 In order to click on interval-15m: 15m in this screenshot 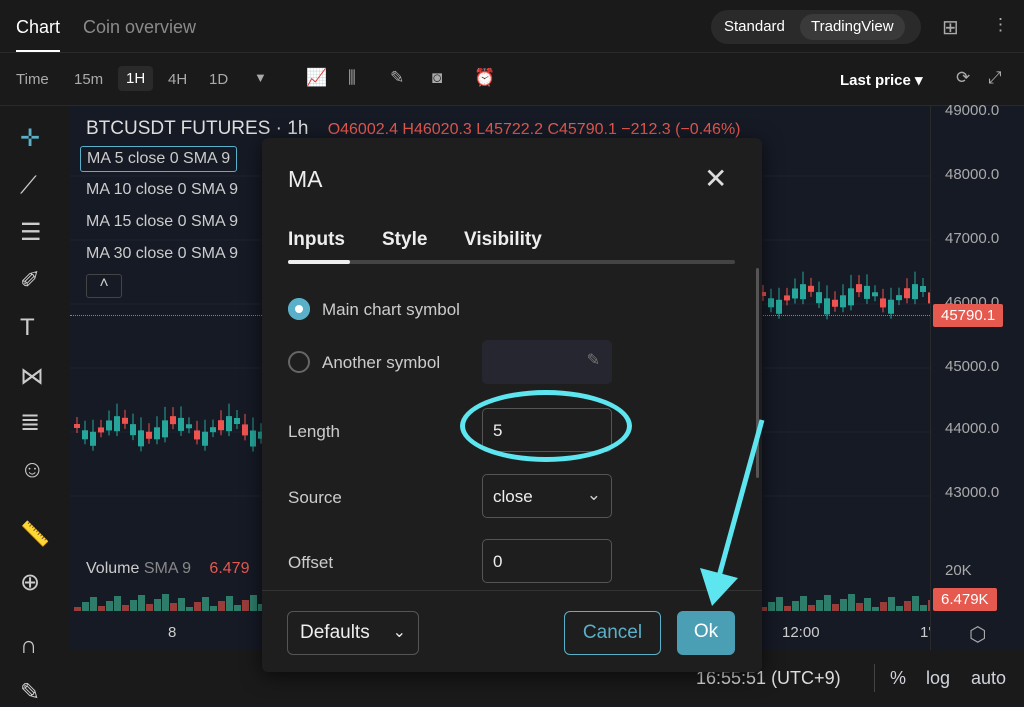, I will do `click(88, 79)`.